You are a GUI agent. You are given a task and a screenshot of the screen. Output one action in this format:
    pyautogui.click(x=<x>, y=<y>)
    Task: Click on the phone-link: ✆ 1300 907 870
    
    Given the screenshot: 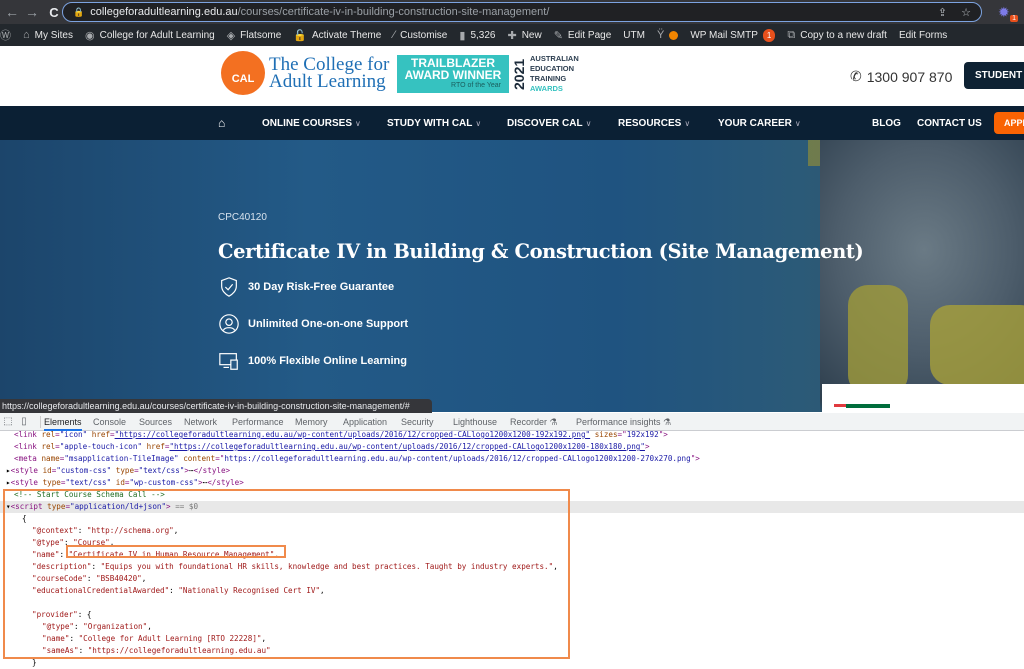 What is the action you would take?
    pyautogui.click(x=901, y=76)
    